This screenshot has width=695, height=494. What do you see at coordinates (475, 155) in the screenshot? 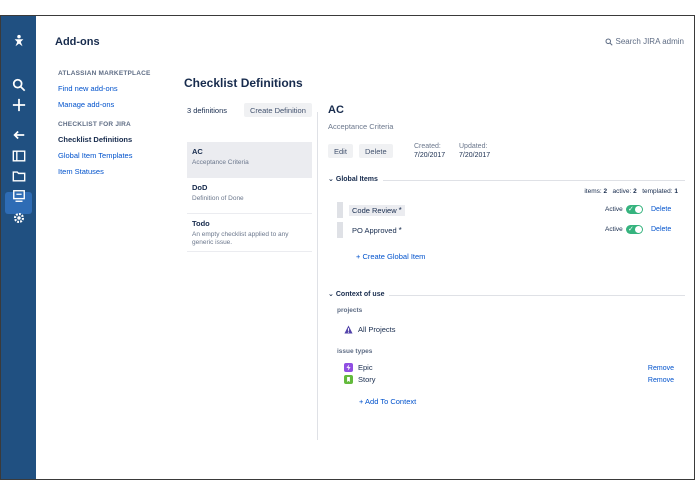
I see `updated-value: 7/20/2017` at bounding box center [475, 155].